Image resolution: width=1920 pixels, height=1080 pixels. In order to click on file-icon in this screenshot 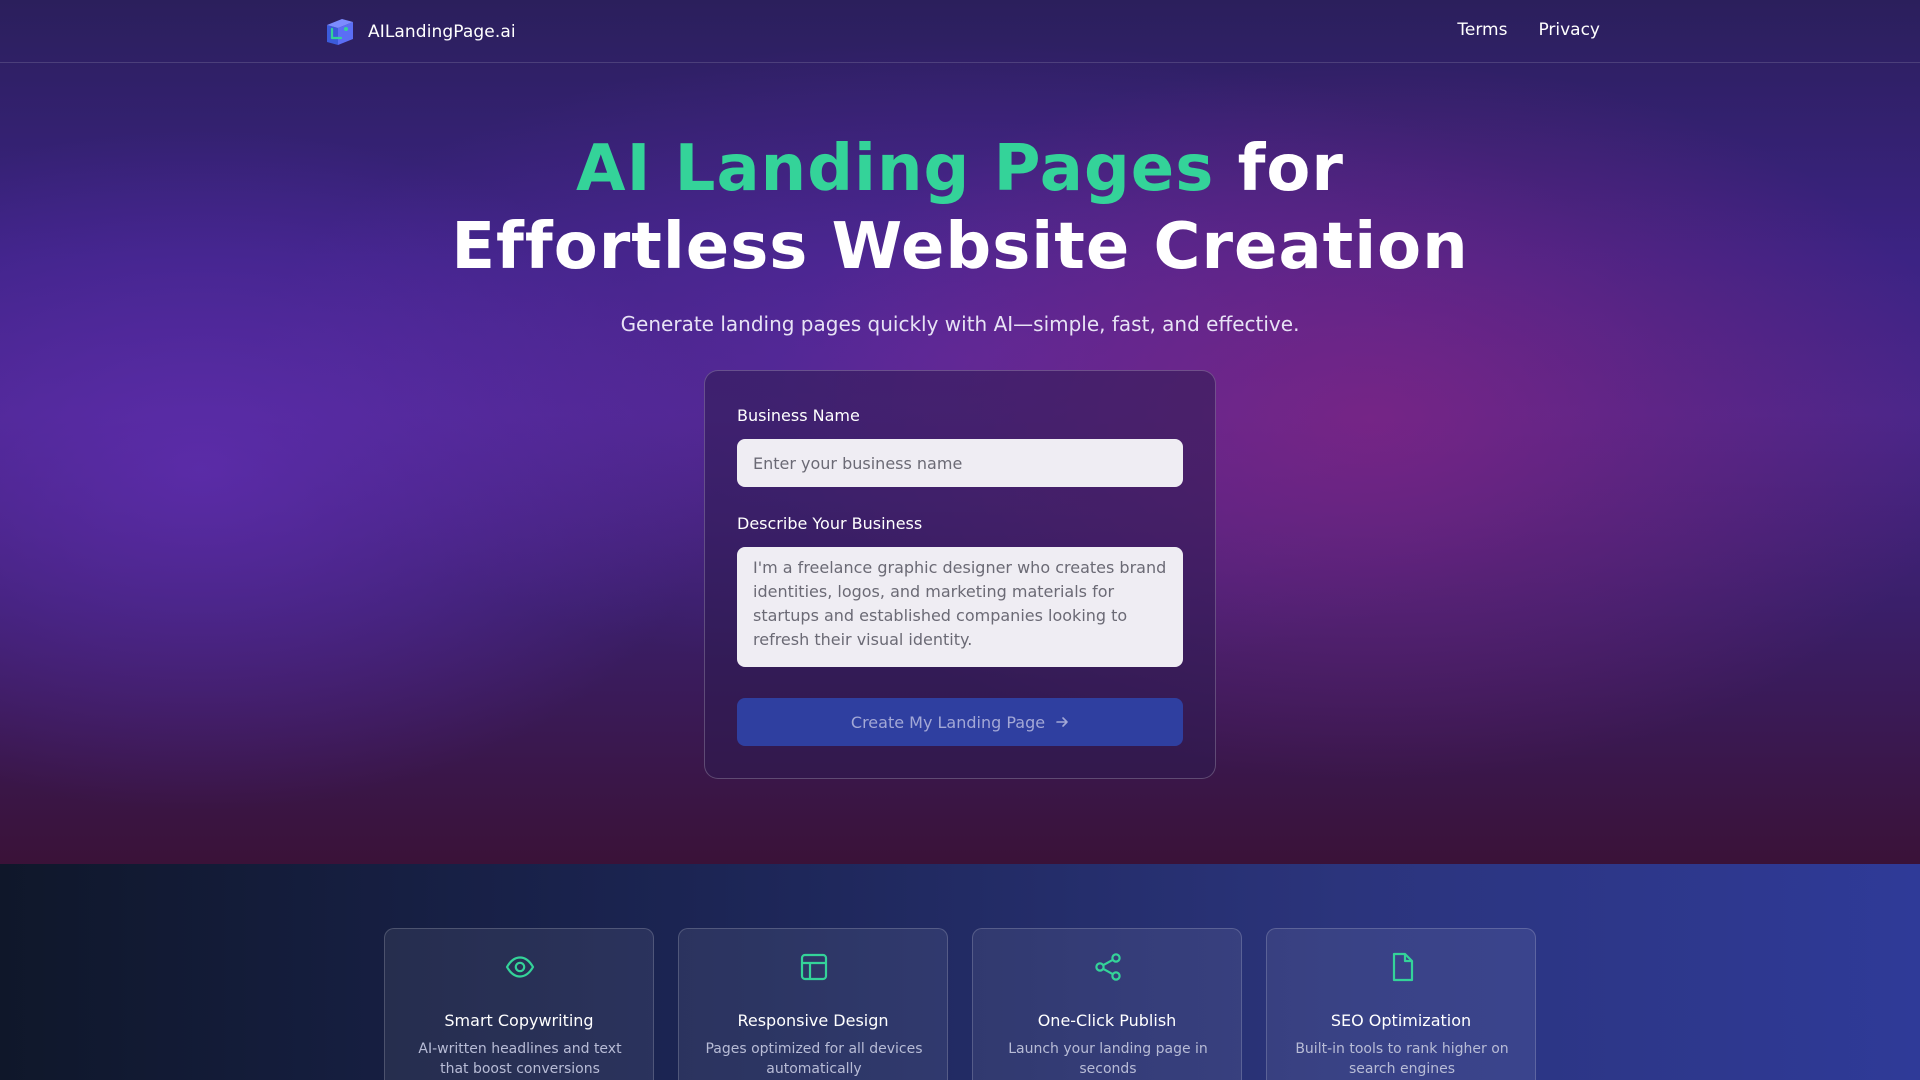, I will do `click(1403, 967)`.